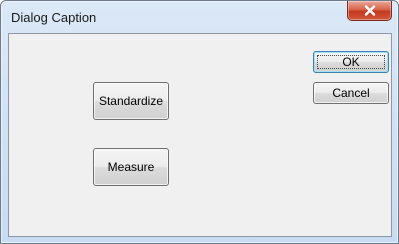 The width and height of the screenshot is (399, 244). I want to click on close-button, so click(369, 11).